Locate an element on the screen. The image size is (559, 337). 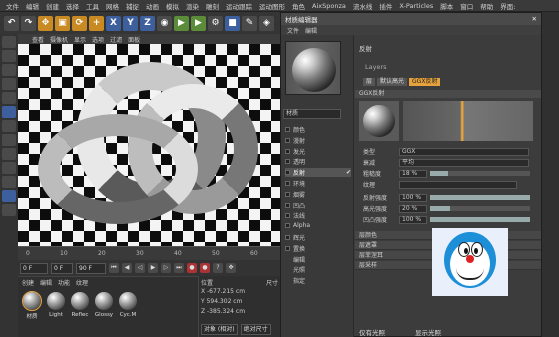
type-row: 类型 GGX is located at coordinates (451, 151).